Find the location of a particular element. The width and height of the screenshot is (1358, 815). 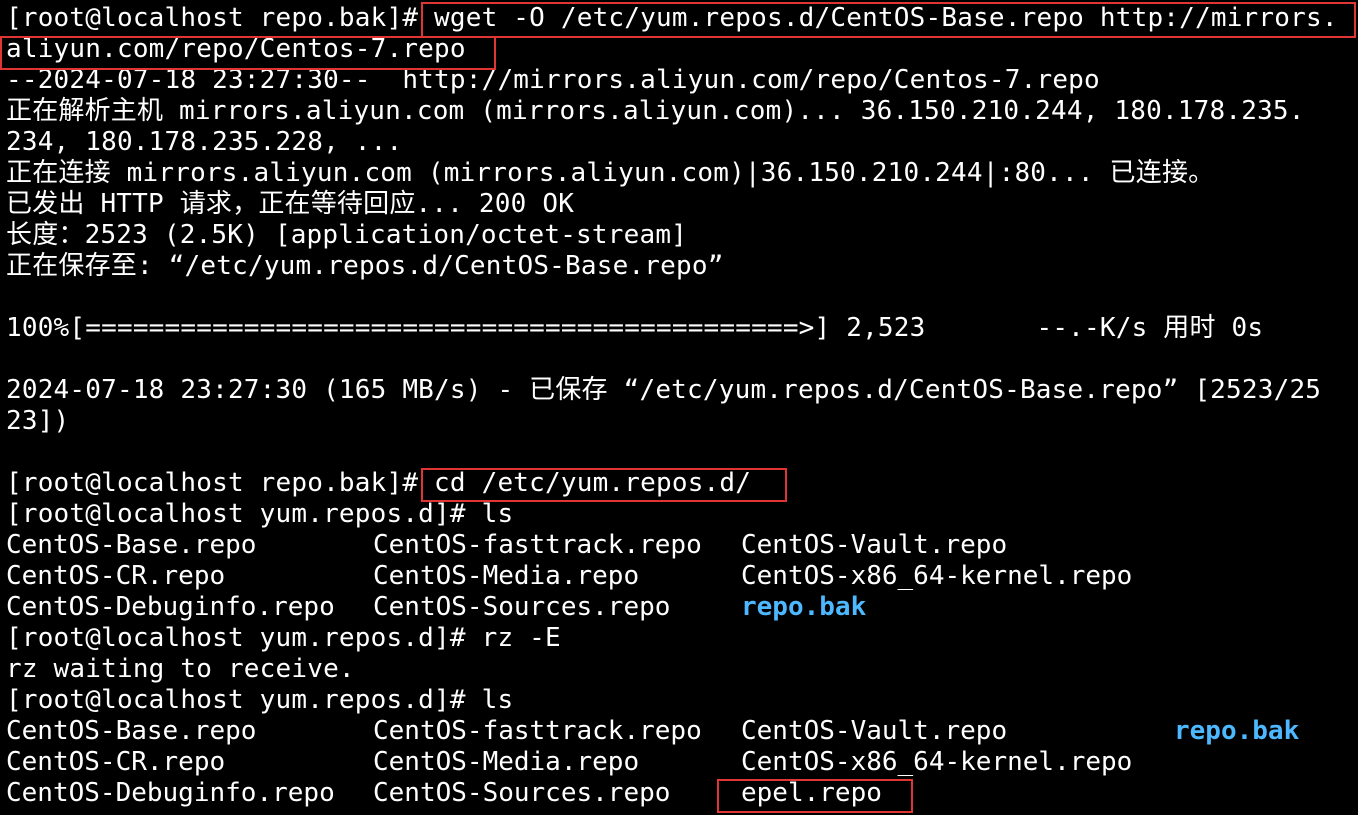

terminal-line-wget-command-cont: aliyun.com/repo/Centos-7.repo is located at coordinates (236, 49).